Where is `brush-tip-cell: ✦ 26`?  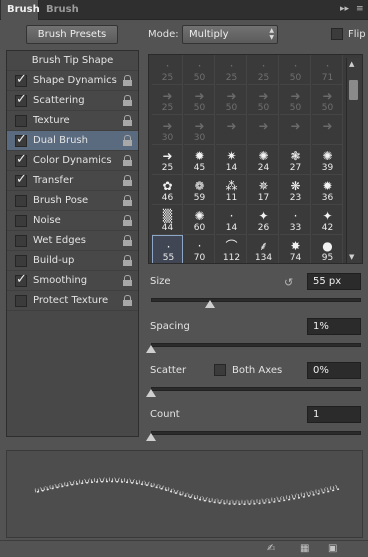 brush-tip-cell: ✦ 26 is located at coordinates (263, 220).